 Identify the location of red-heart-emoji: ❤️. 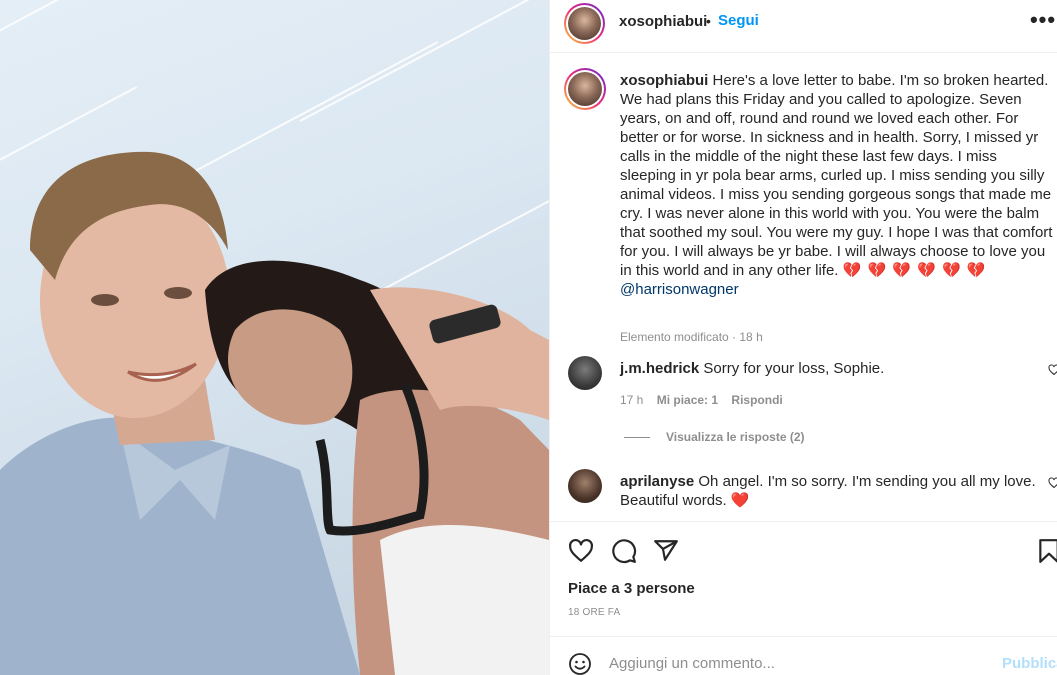
(740, 500).